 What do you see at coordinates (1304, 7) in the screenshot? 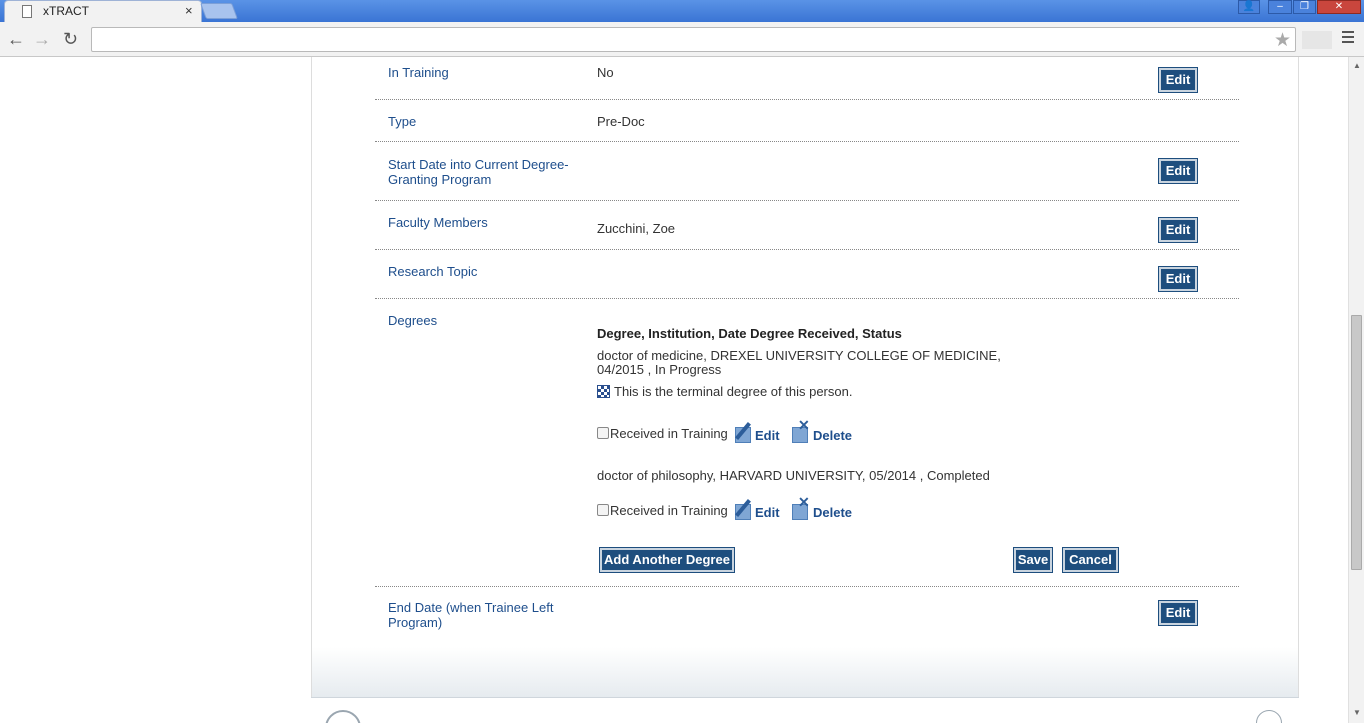
I see `maximize-button: ❐` at bounding box center [1304, 7].